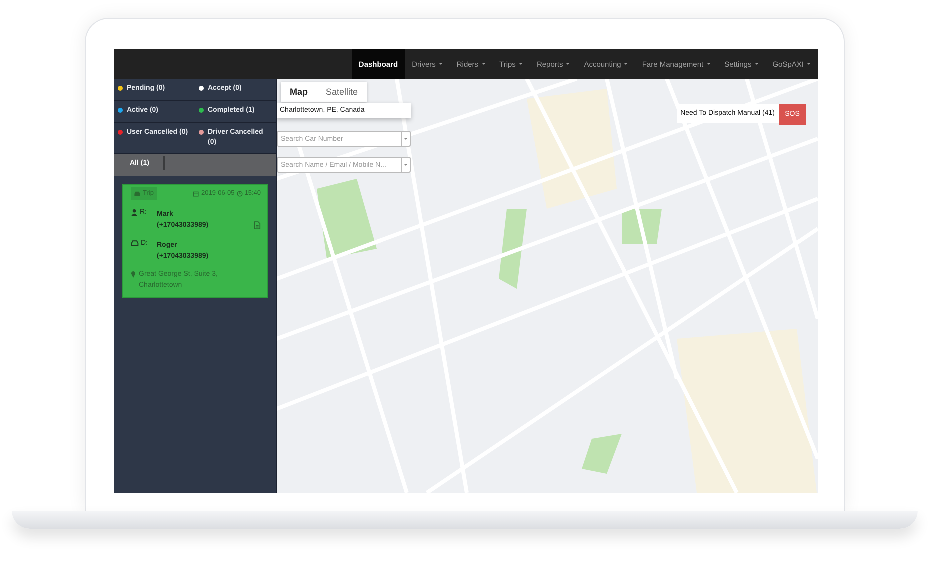  I want to click on document-icon, so click(257, 225).